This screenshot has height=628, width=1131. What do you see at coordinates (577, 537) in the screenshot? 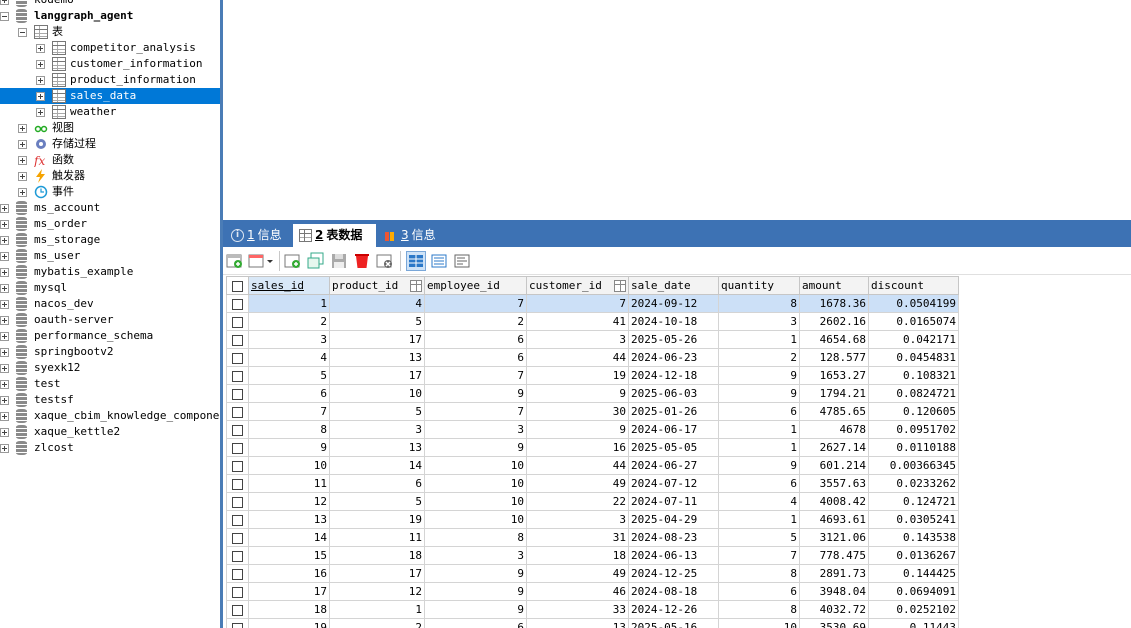
I see `cell-customer-id: 31` at bounding box center [577, 537].